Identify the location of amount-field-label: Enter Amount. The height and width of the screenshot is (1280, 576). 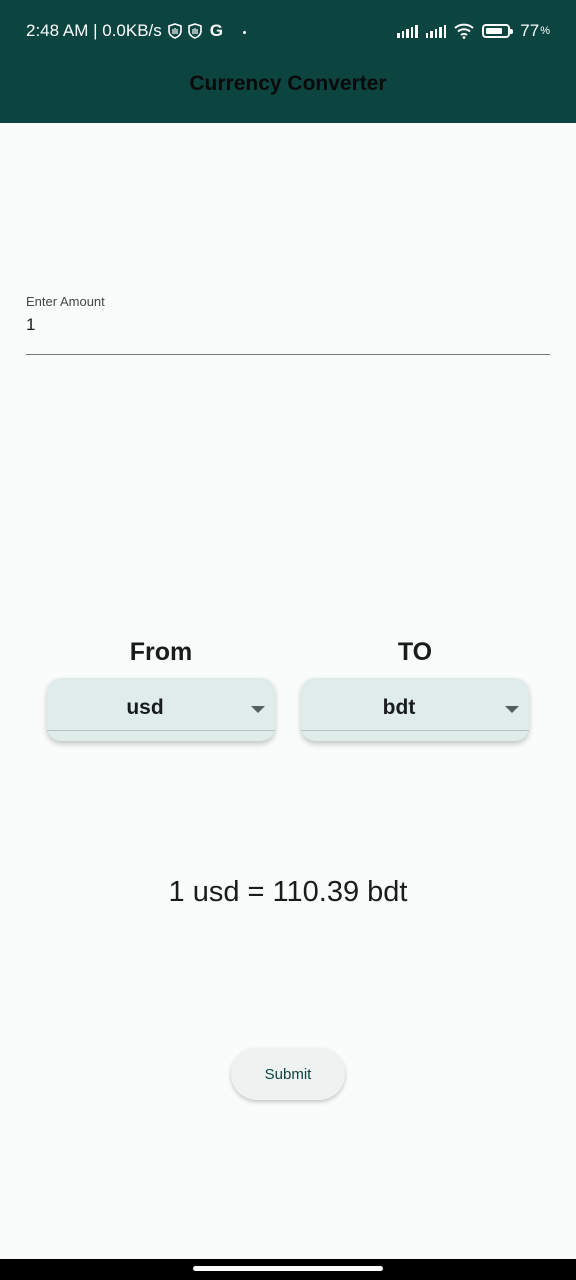
(65, 301).